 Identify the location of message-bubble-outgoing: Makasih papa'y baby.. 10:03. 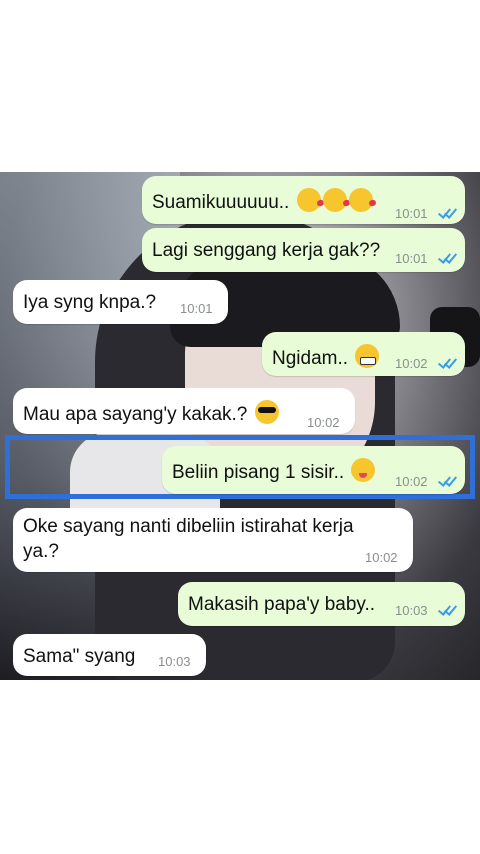
(321, 604).